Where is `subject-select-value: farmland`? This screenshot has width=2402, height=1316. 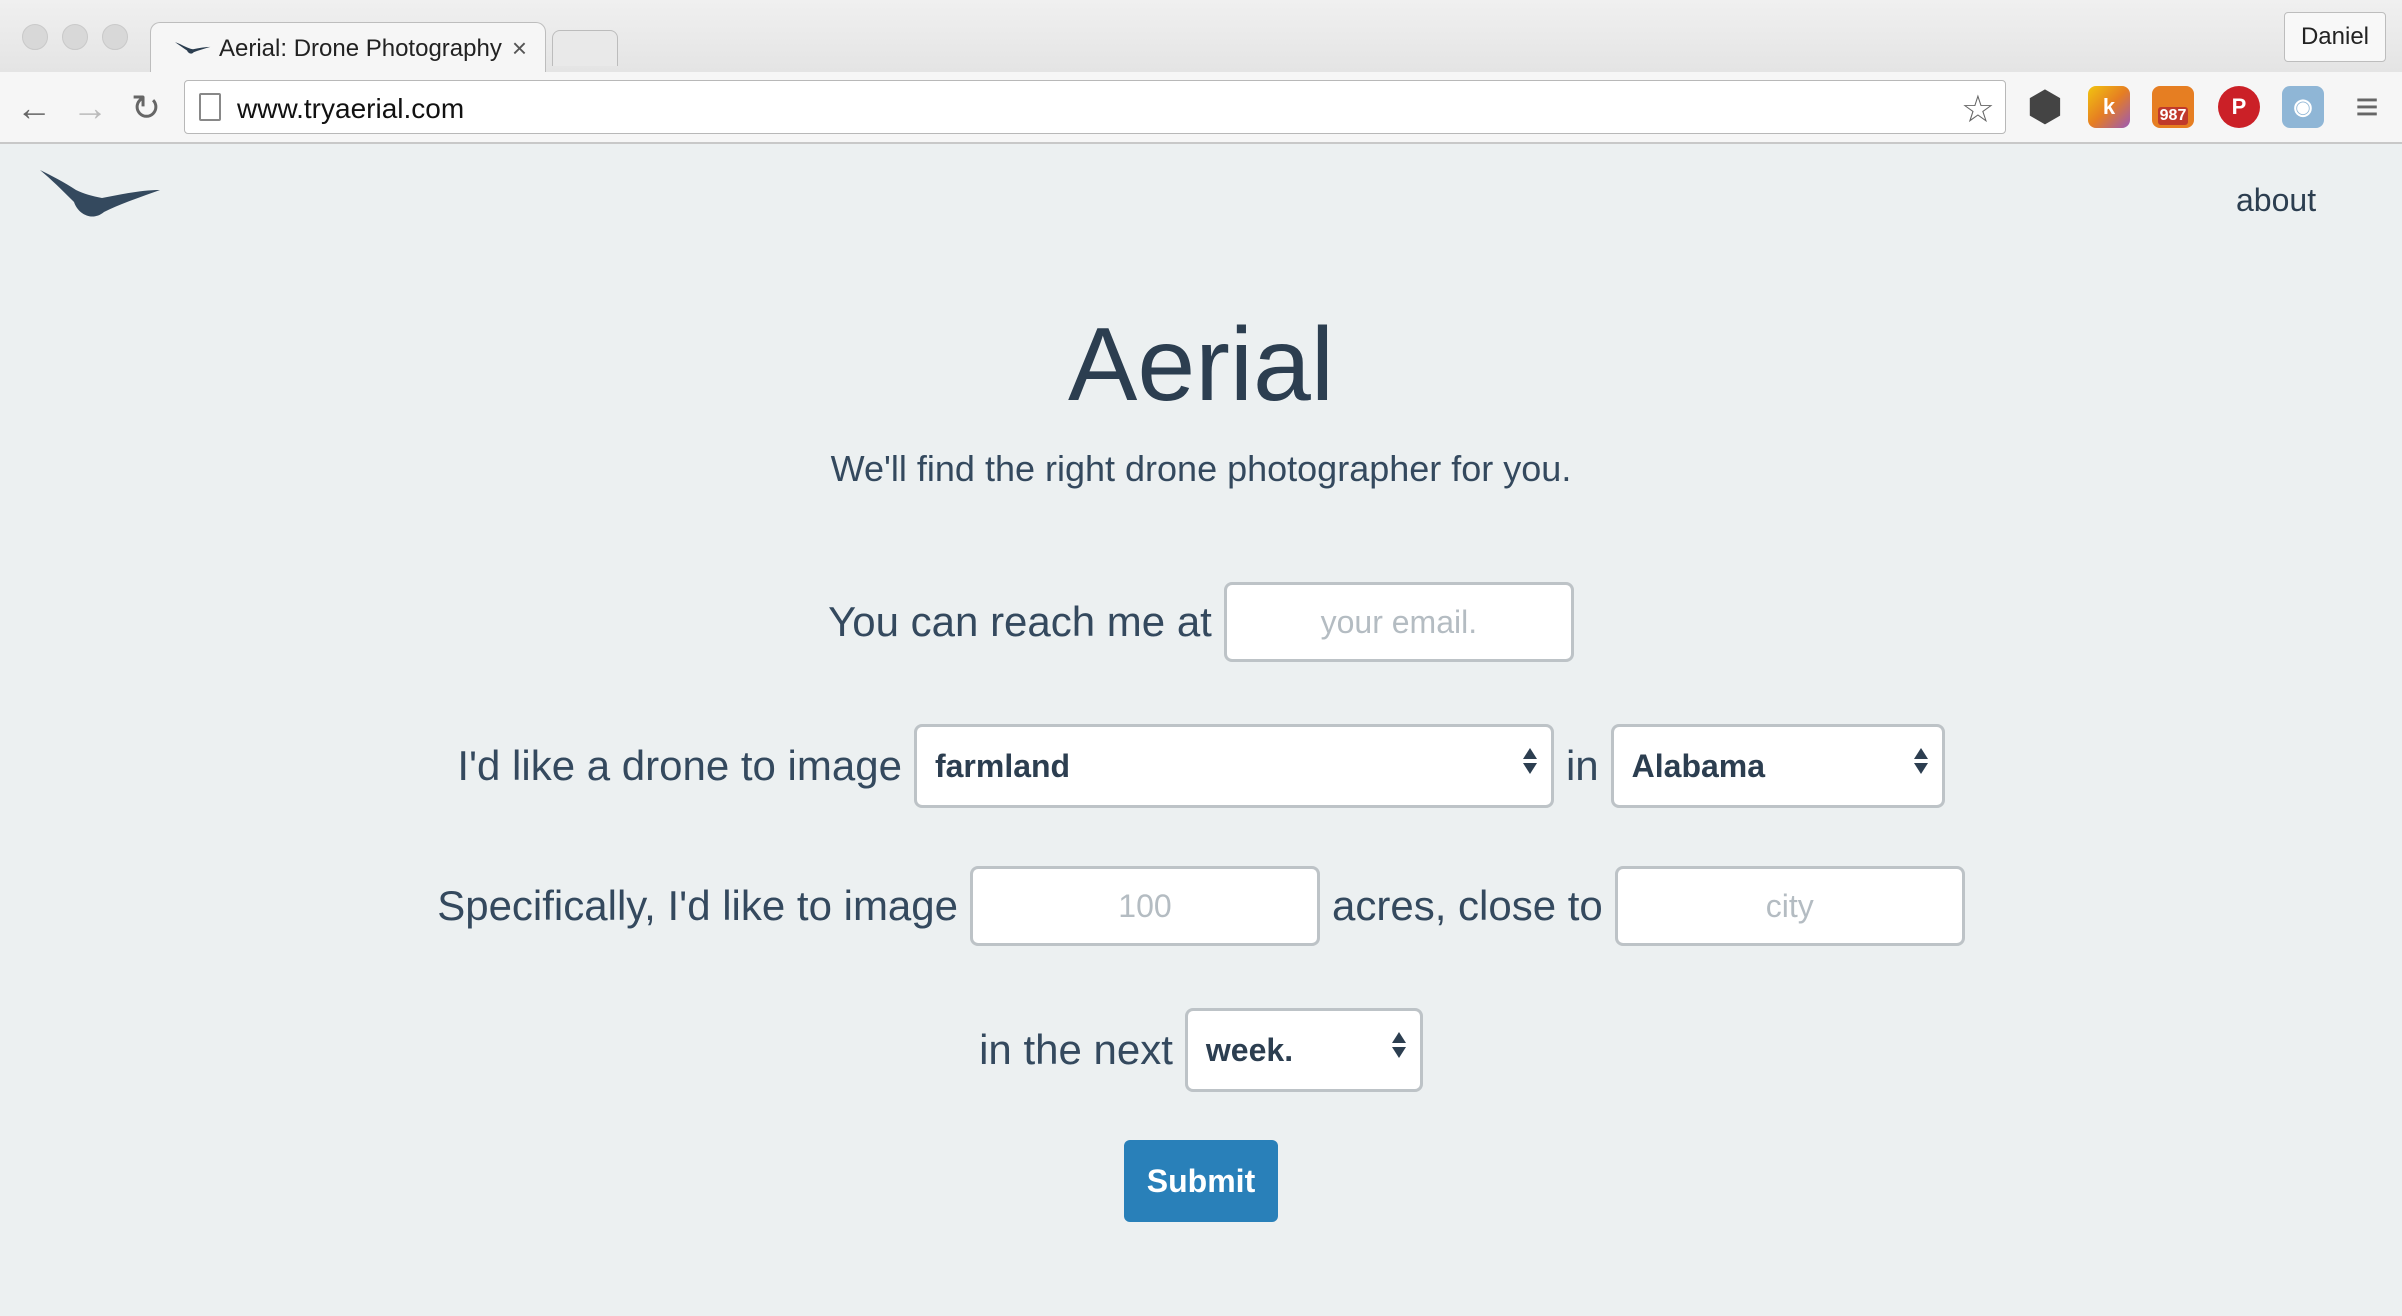 subject-select-value: farmland is located at coordinates (1002, 765).